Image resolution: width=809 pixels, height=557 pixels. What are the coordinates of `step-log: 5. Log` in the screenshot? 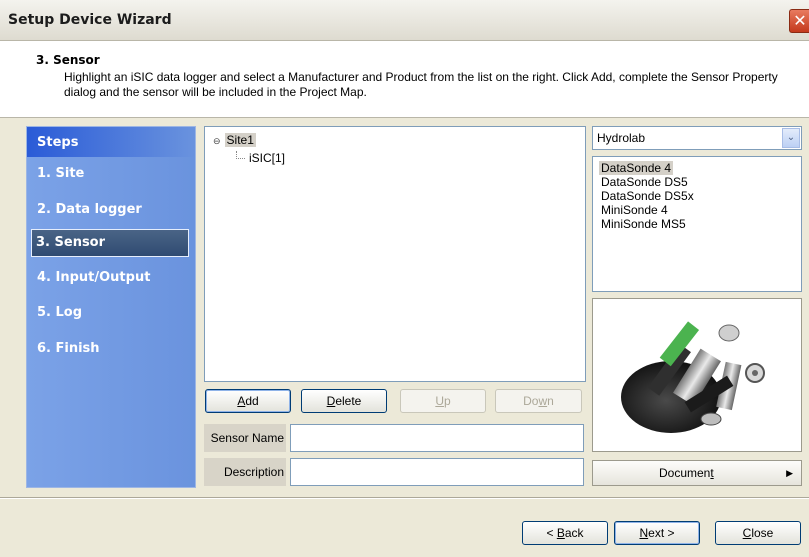 It's located at (111, 313).